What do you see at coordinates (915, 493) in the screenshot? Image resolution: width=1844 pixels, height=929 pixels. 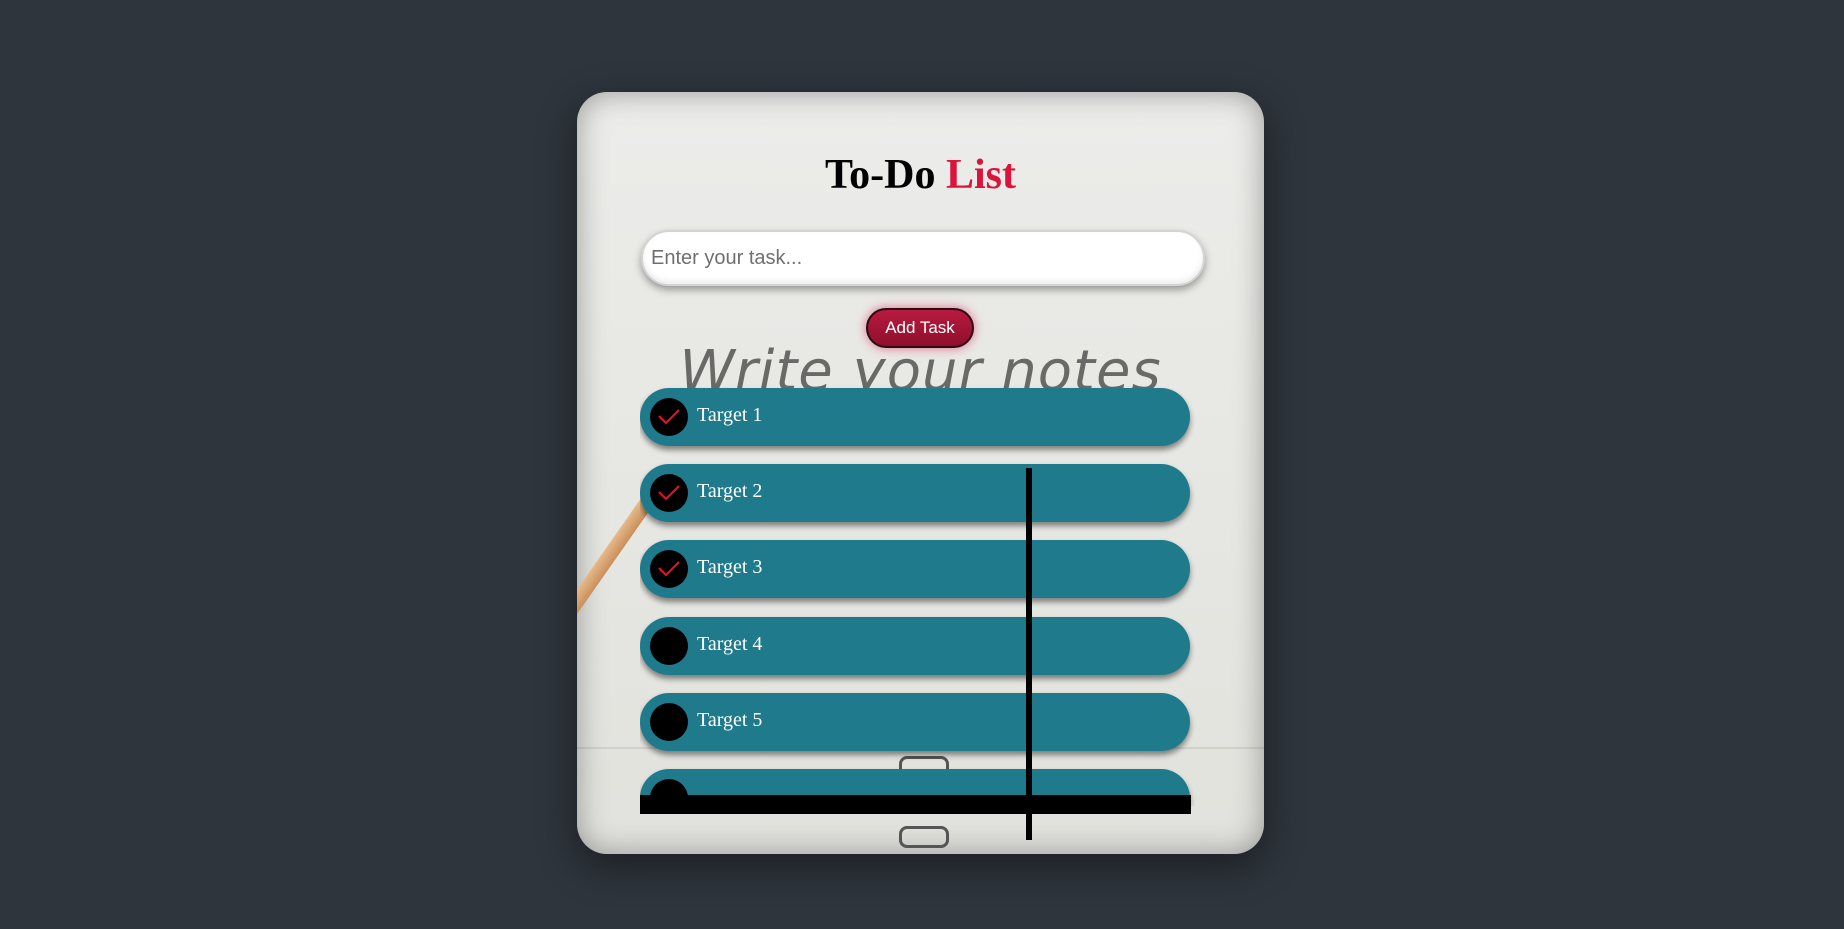 I see `task-item: Target 2` at bounding box center [915, 493].